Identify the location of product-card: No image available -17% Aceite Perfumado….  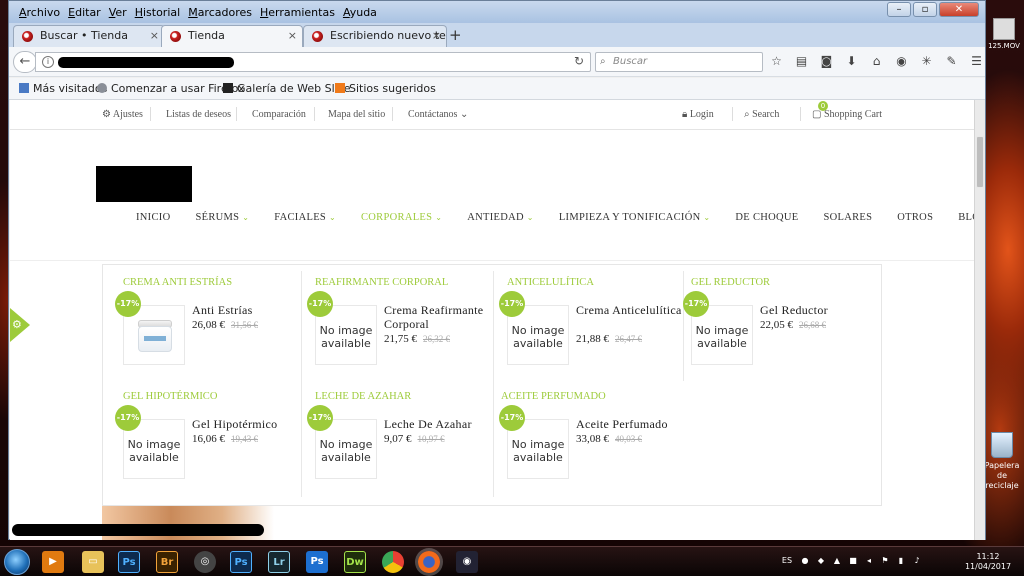
(589, 445).